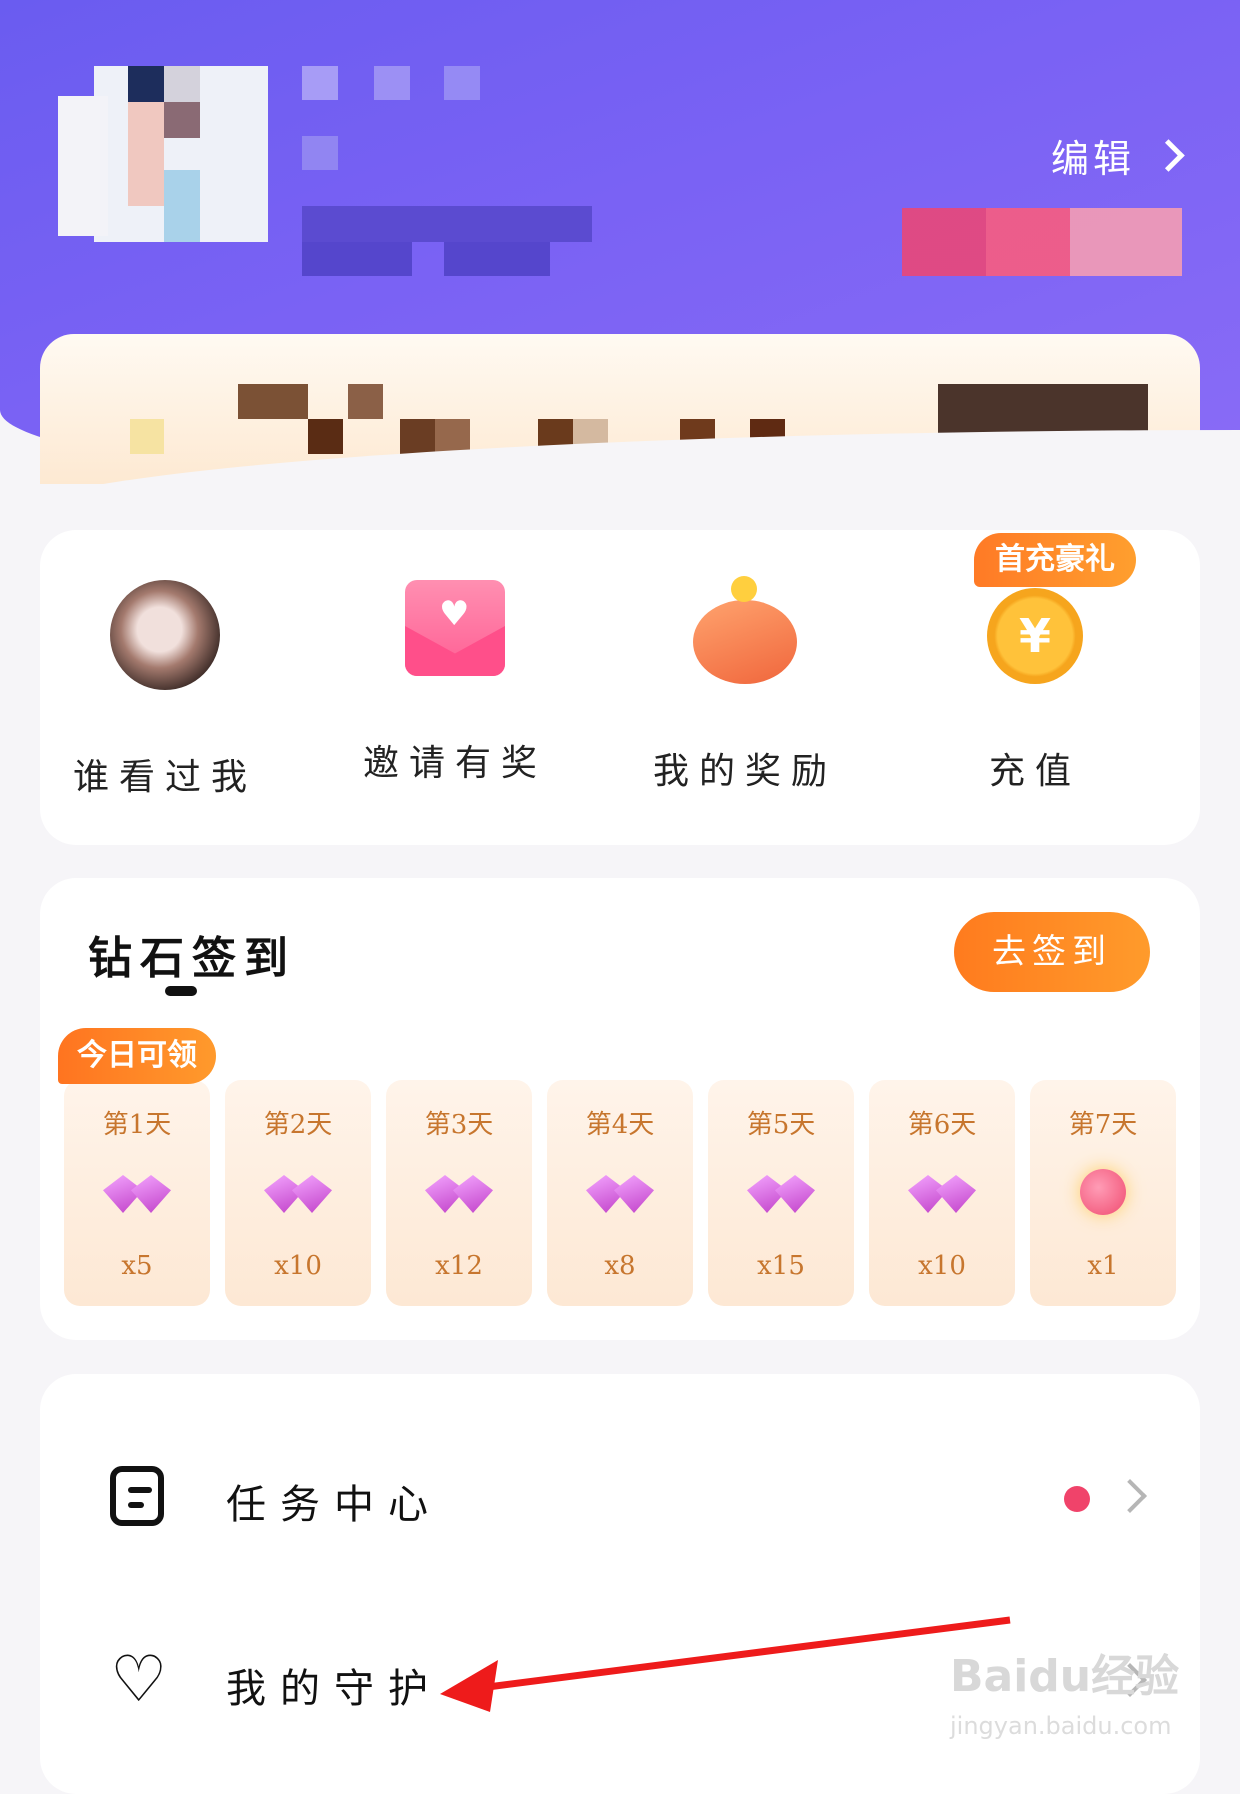 The width and height of the screenshot is (1240, 1794). Describe the element at coordinates (725, 1664) in the screenshot. I see `annotation-arrow` at that location.